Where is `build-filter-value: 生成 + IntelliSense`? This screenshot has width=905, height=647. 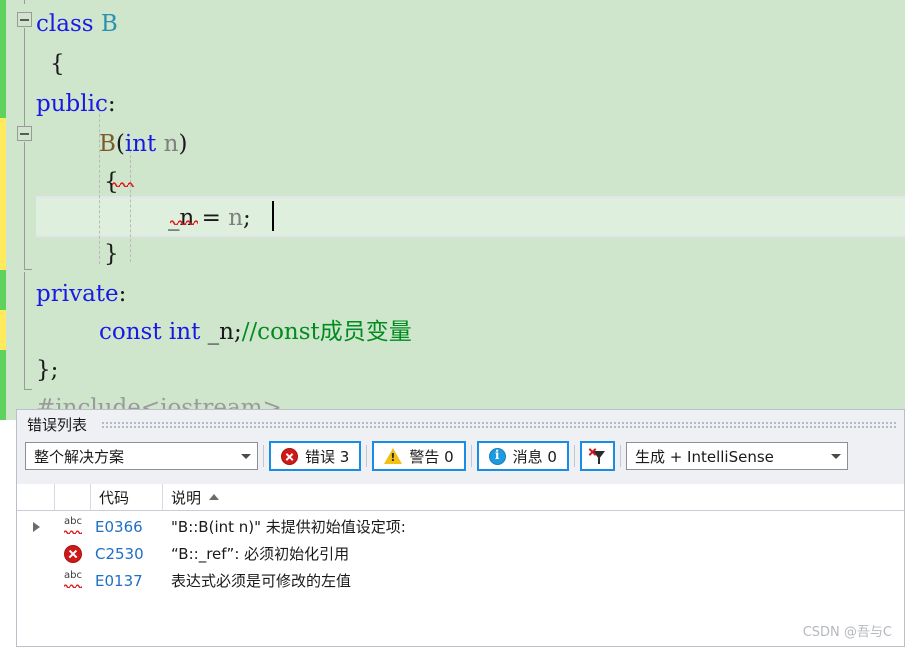 build-filter-value: 生成 + IntelliSense is located at coordinates (704, 456).